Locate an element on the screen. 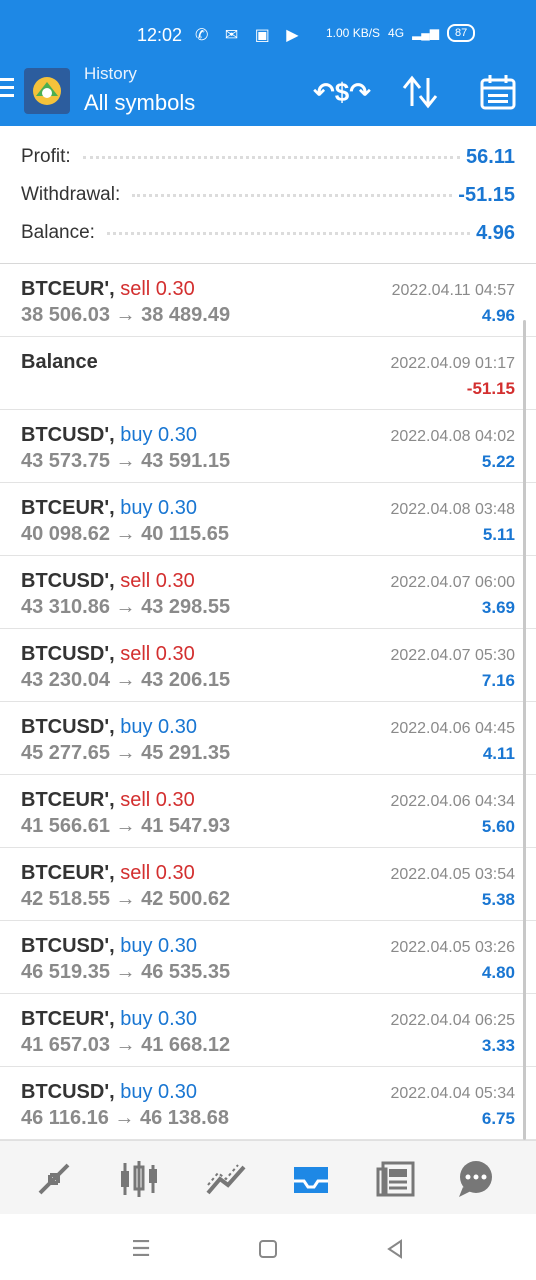 The height and width of the screenshot is (1280, 536). deal-prices: 42 518.55 → 42 500.62 is located at coordinates (126, 899).